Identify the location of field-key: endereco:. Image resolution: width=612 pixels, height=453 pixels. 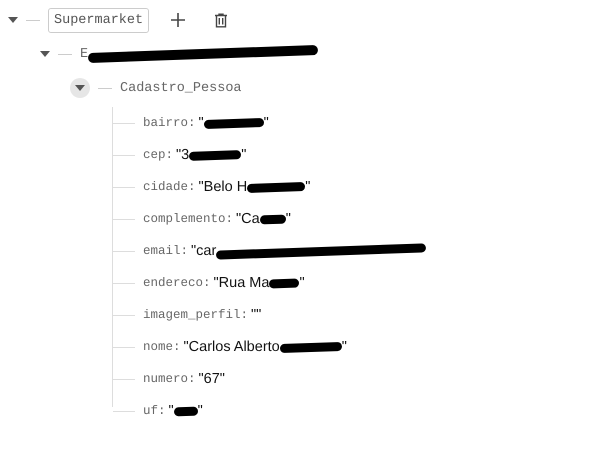
(177, 283).